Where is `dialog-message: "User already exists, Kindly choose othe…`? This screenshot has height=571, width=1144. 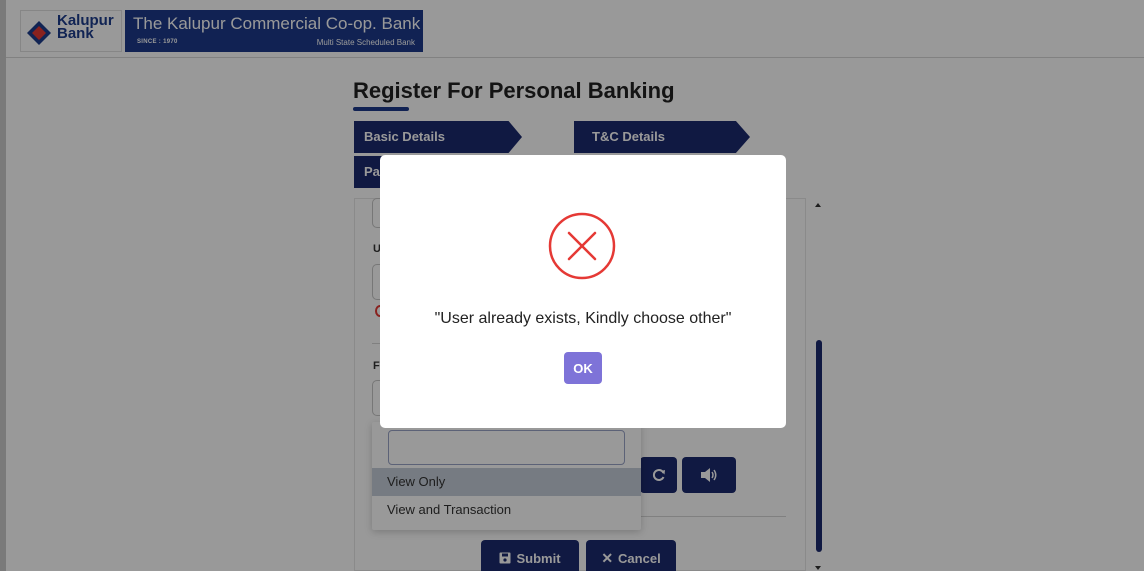
dialog-message: "User already exists, Kindly choose othe… is located at coordinates (583, 318).